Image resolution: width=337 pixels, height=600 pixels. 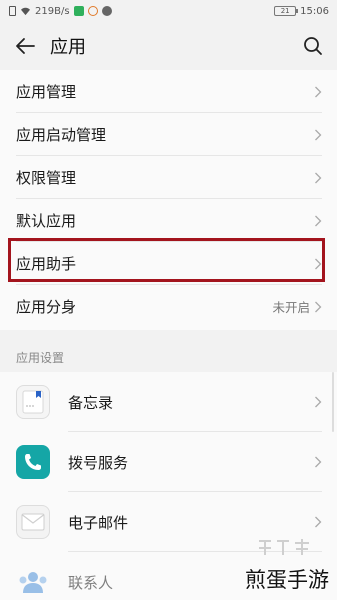 I want to click on status-right: 21 15:06, so click(x=301, y=11).